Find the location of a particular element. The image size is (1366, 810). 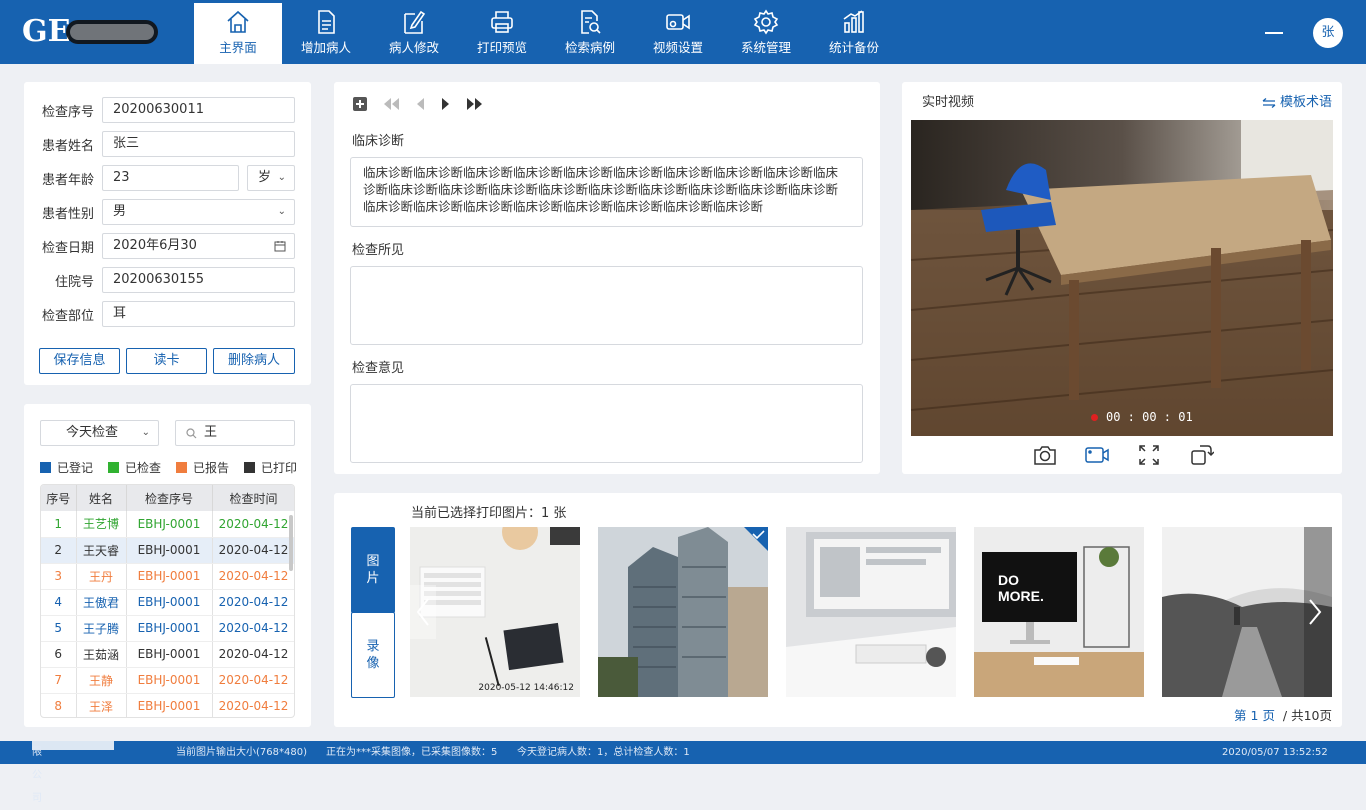

column-header: 姓名 is located at coordinates (101, 498).